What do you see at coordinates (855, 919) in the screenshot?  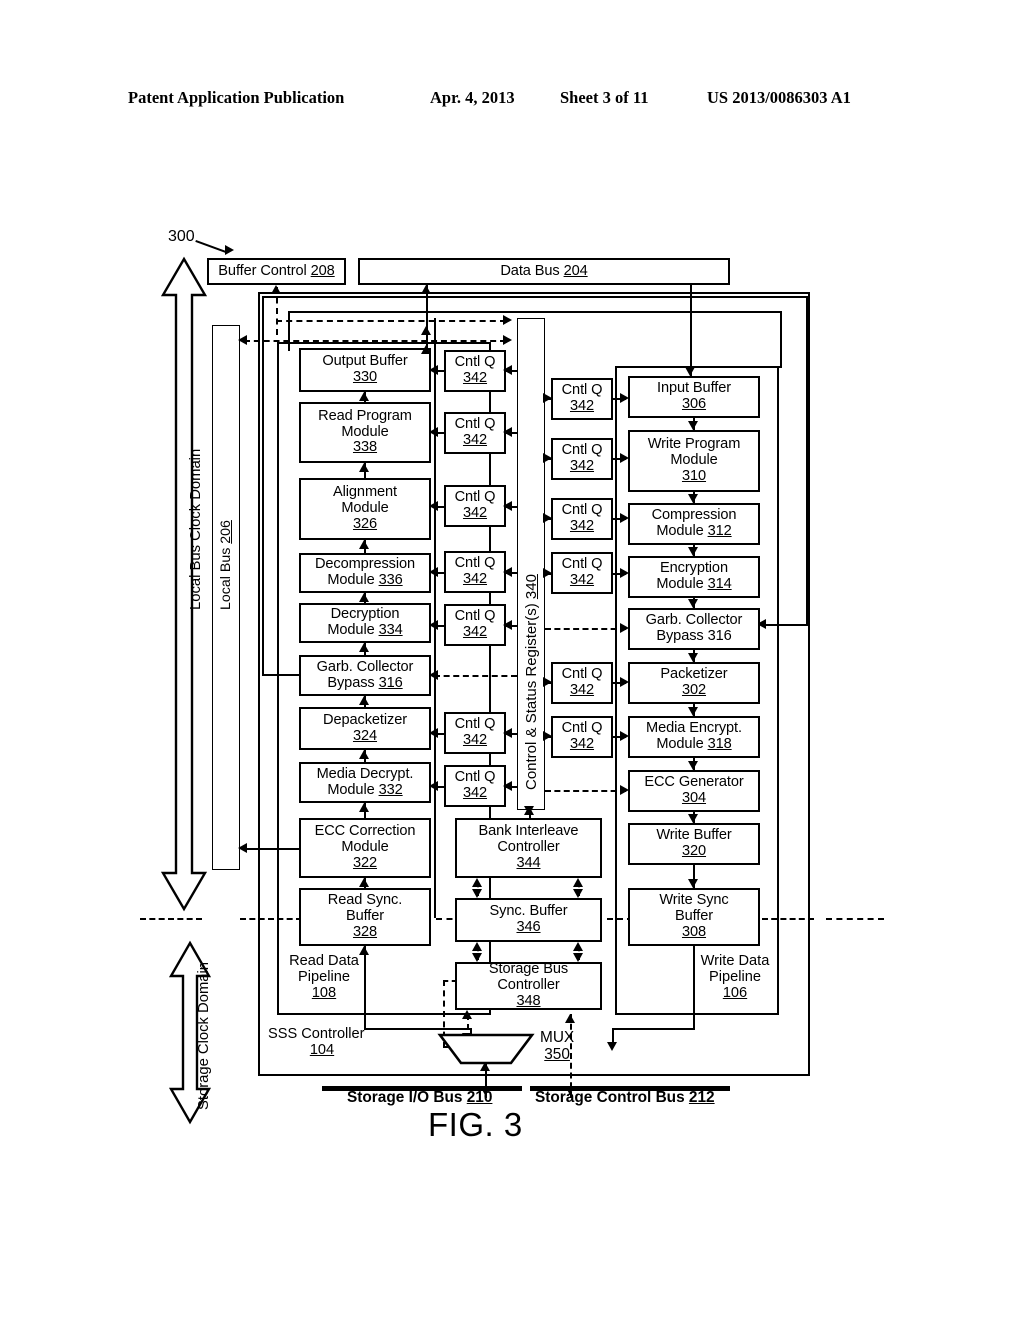 I see `clock-domain-divider-f` at bounding box center [855, 919].